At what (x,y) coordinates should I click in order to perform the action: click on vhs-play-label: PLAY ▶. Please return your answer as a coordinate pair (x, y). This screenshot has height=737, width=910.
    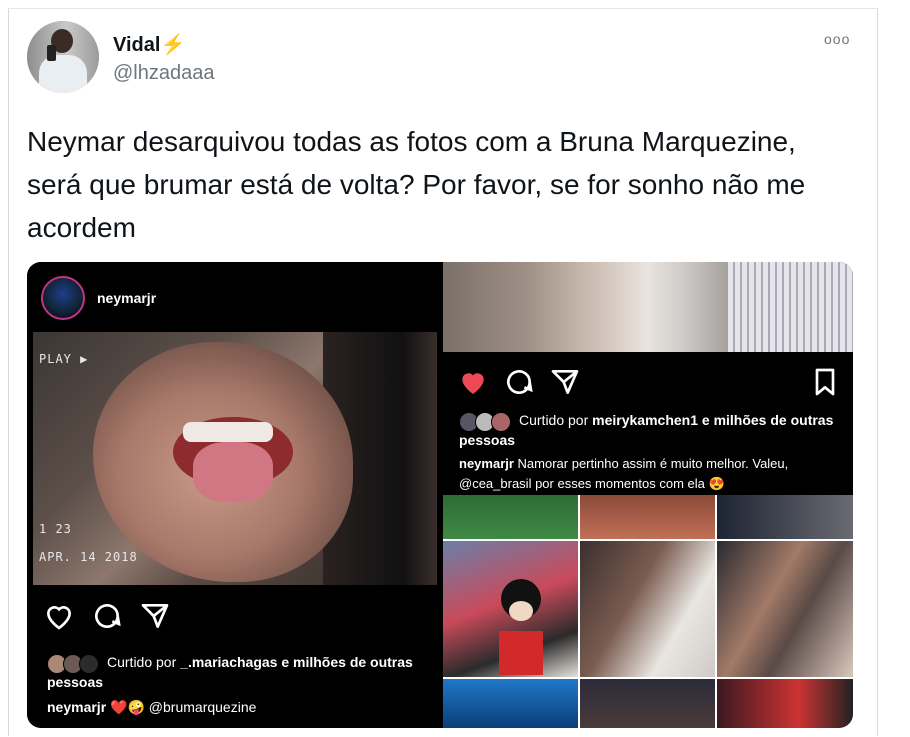
    Looking at the image, I should click on (64, 359).